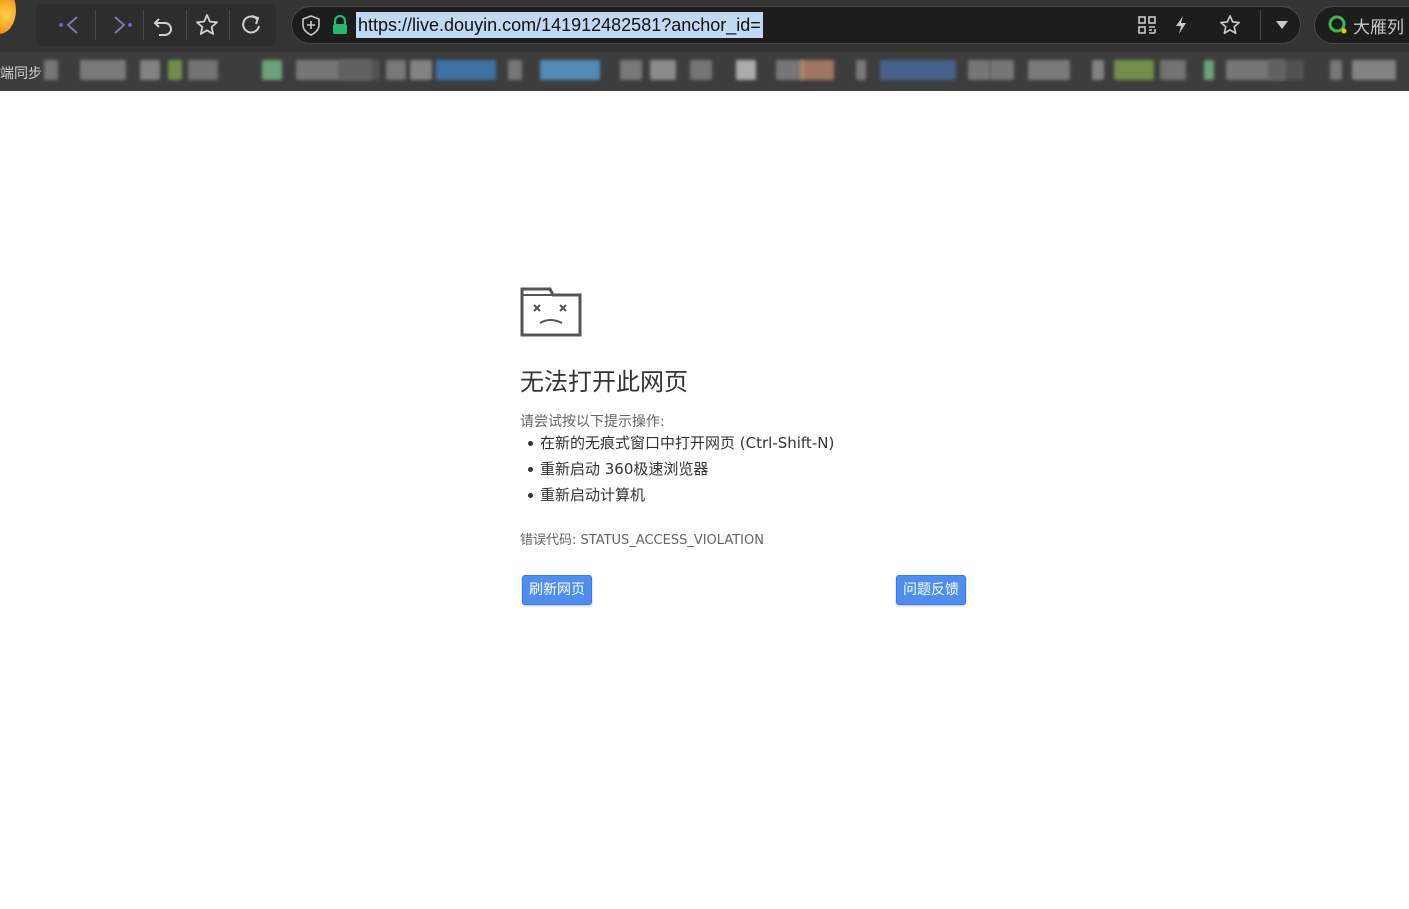 Image resolution: width=1409 pixels, height=909 pixels. Describe the element at coordinates (1181, 25) in the screenshot. I see `lightning-icon` at that location.